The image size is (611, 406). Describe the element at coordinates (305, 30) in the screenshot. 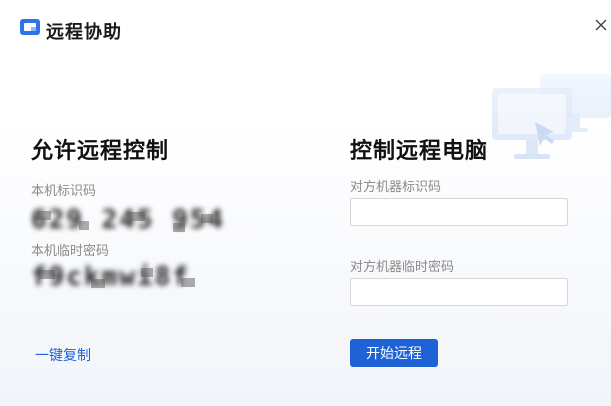

I see `title-bar: 远程协助` at that location.